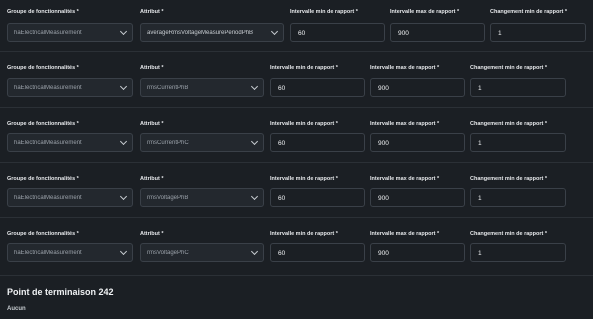 The width and height of the screenshot is (593, 319). What do you see at coordinates (200, 32) in the screenshot?
I see `attribute-select-value: averageRmsVoltageMeasurePeriodPhB` at bounding box center [200, 32].